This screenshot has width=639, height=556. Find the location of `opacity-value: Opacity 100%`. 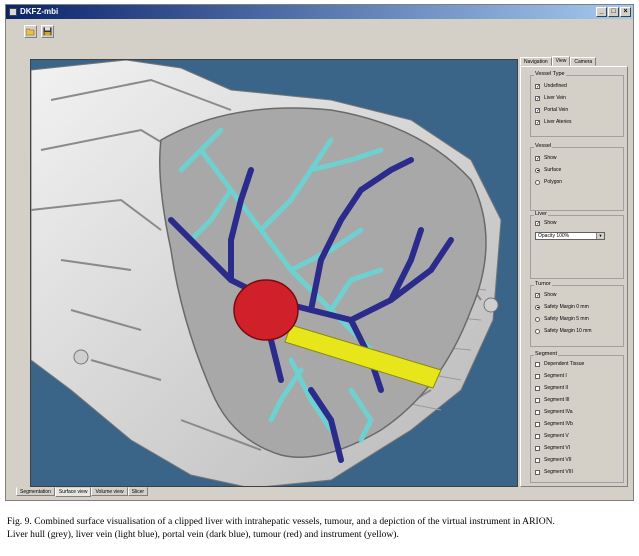

opacity-value: Opacity 100% is located at coordinates (554, 236).